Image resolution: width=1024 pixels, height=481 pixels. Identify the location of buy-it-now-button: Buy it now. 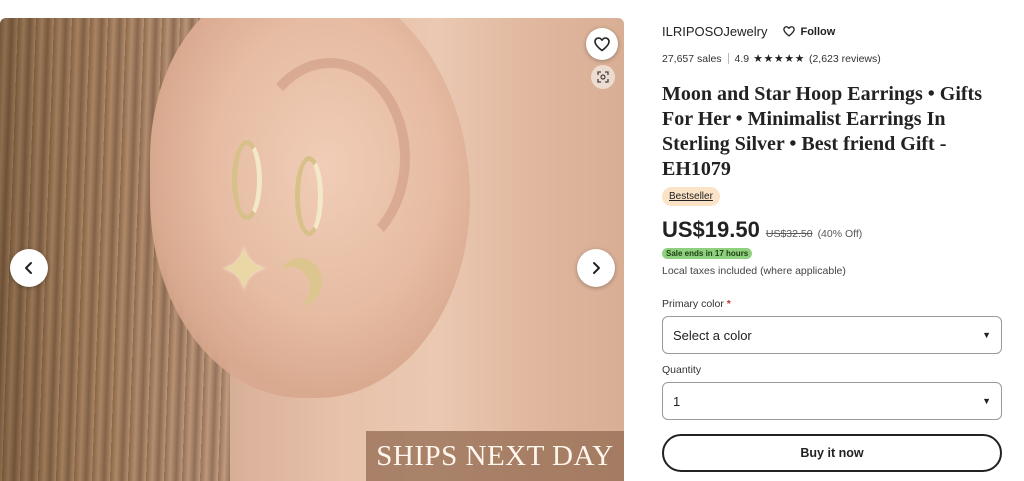
(832, 453).